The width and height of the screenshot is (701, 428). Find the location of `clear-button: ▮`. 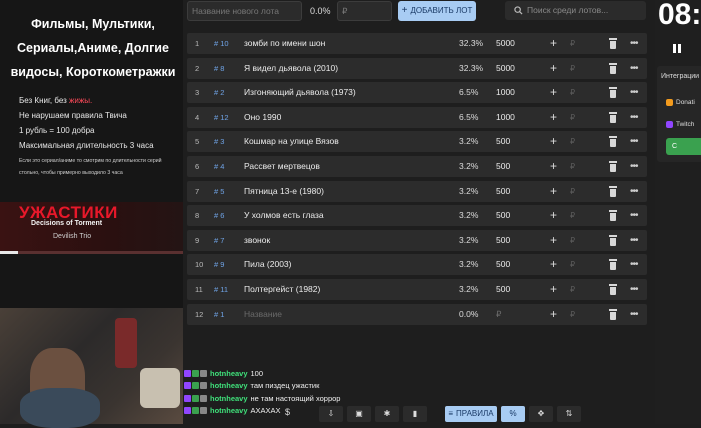

clear-button: ▮ is located at coordinates (415, 414).